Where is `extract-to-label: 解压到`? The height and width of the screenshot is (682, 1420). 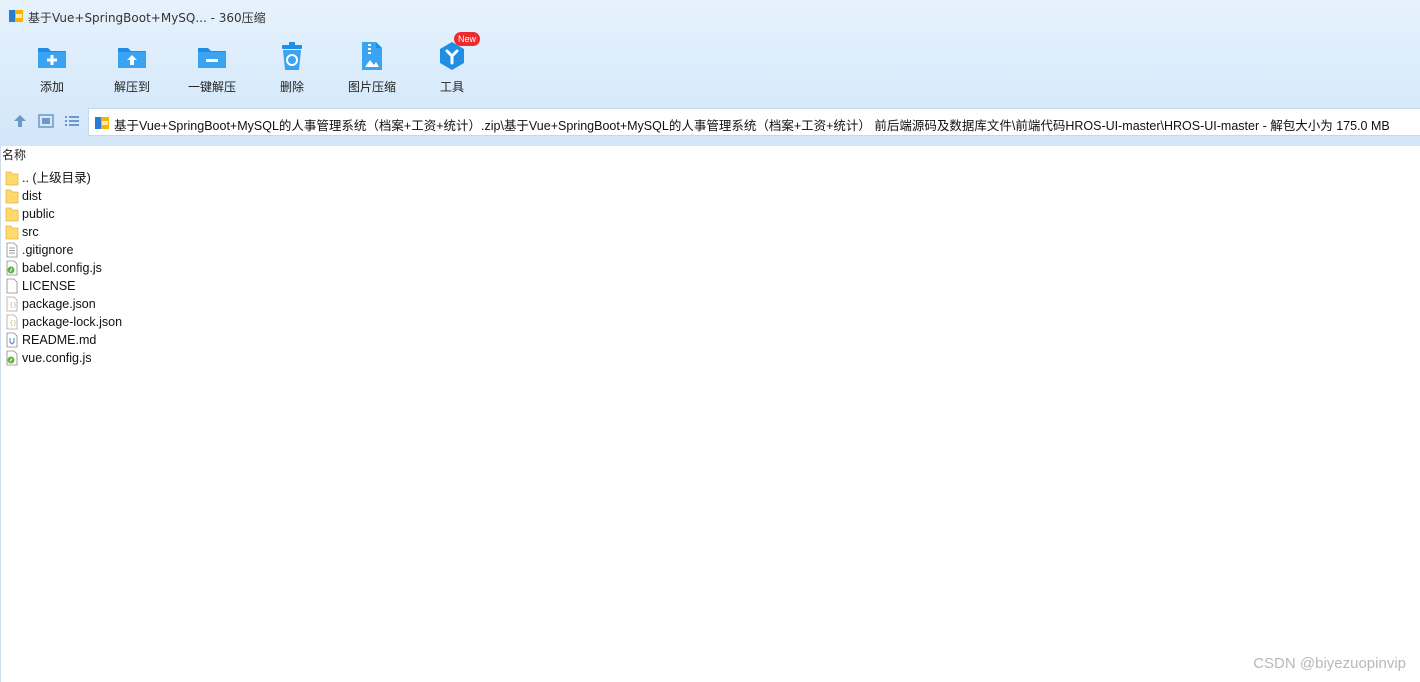 extract-to-label: 解压到 is located at coordinates (131, 87).